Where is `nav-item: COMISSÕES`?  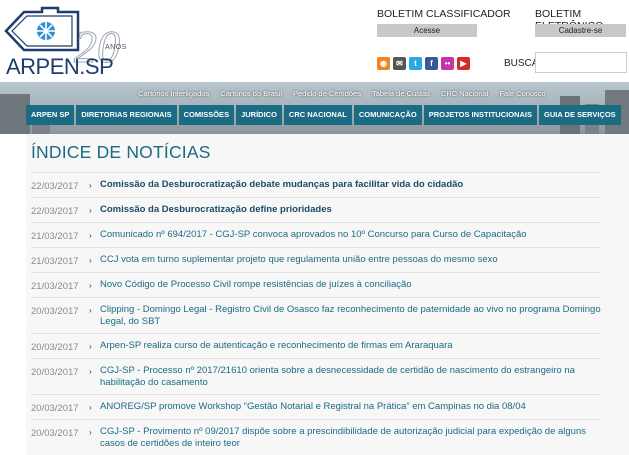 nav-item: COMISSÕES is located at coordinates (206, 115).